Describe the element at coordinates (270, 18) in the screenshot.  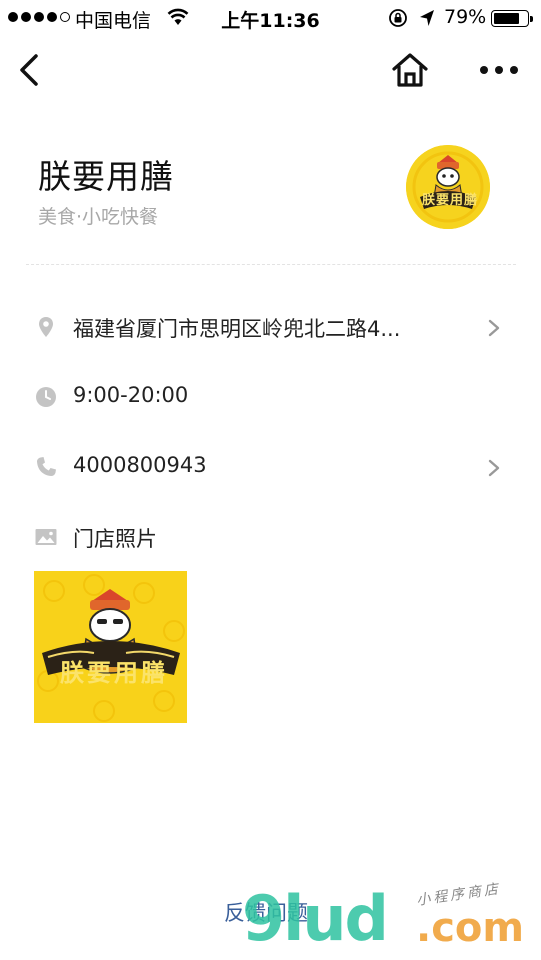
I see `status-bar: 中国电信 上午11:36 79%` at that location.